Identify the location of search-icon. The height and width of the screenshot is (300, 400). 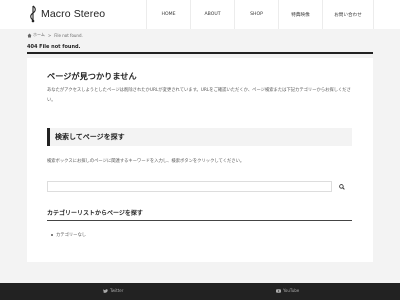
(342, 186).